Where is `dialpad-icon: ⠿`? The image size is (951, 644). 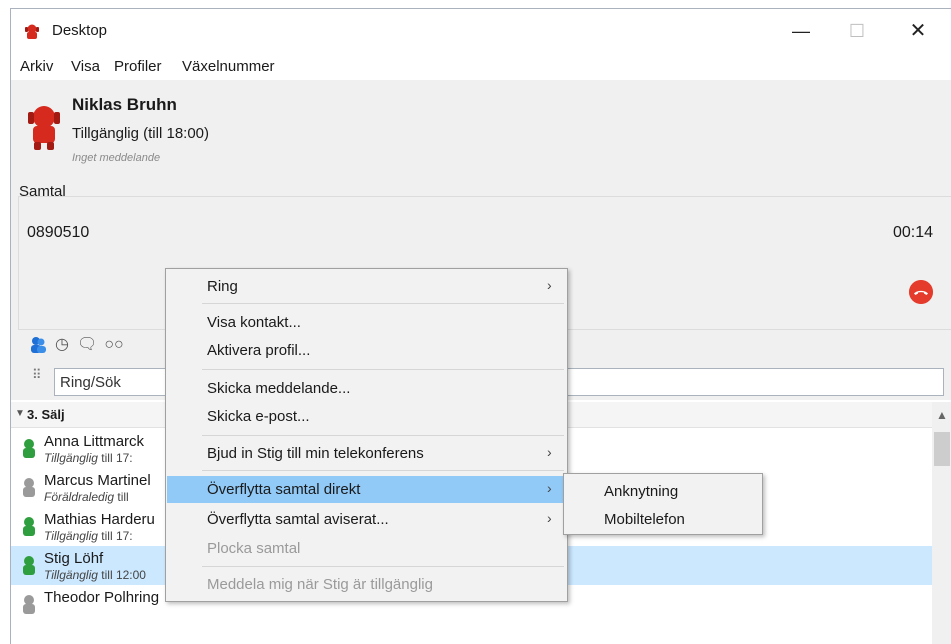
dialpad-icon: ⠿ is located at coordinates (36, 375).